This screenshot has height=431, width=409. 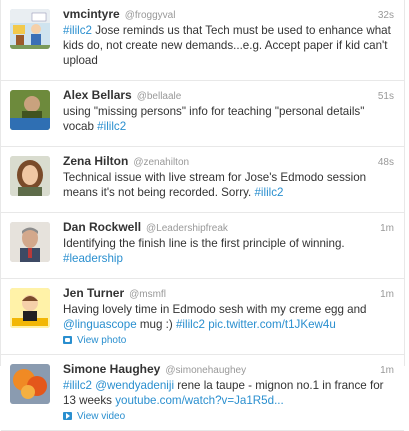 What do you see at coordinates (386, 15) in the screenshot?
I see `tweet-timestamp: 32s` at bounding box center [386, 15].